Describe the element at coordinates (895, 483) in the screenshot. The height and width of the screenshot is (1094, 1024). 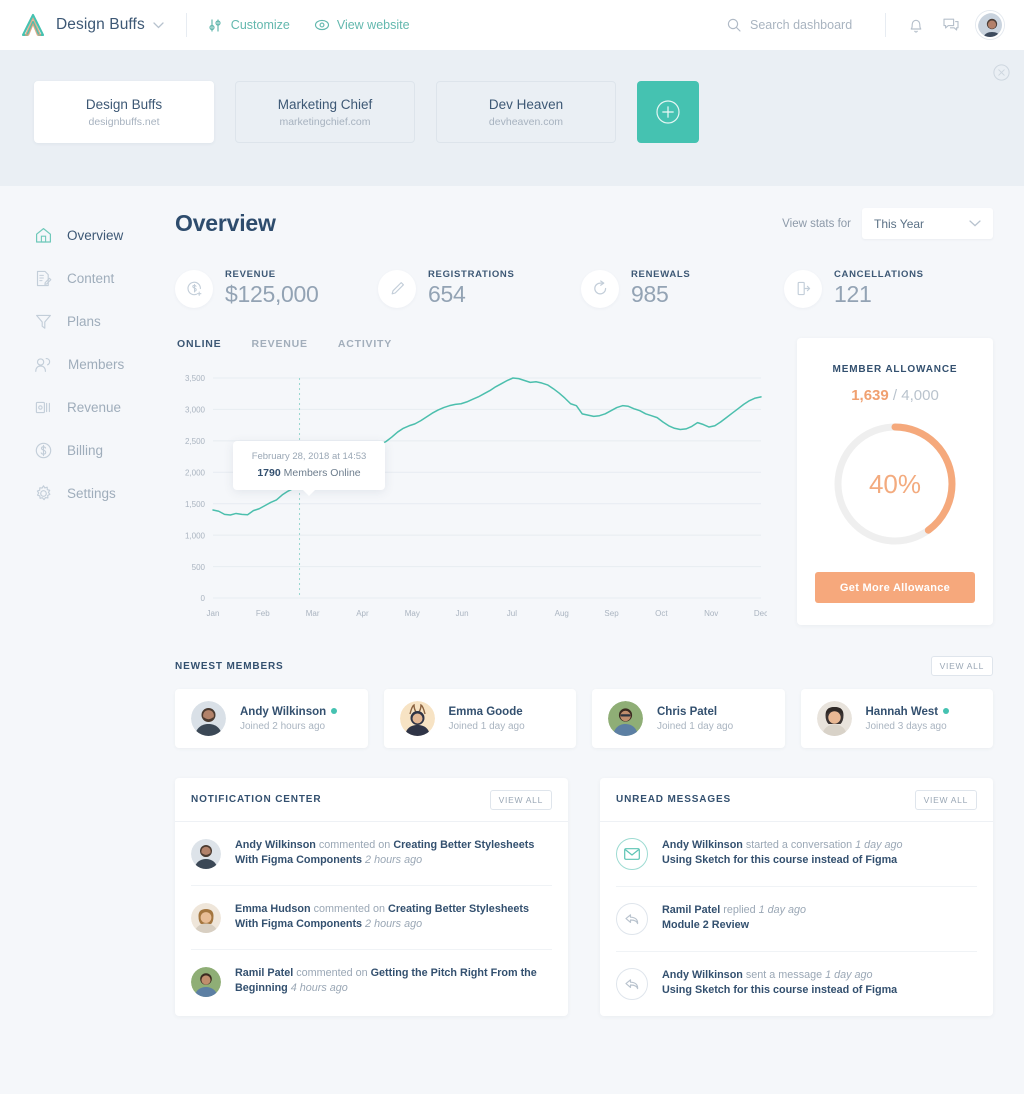
I see `allowance-percent: 40%` at that location.